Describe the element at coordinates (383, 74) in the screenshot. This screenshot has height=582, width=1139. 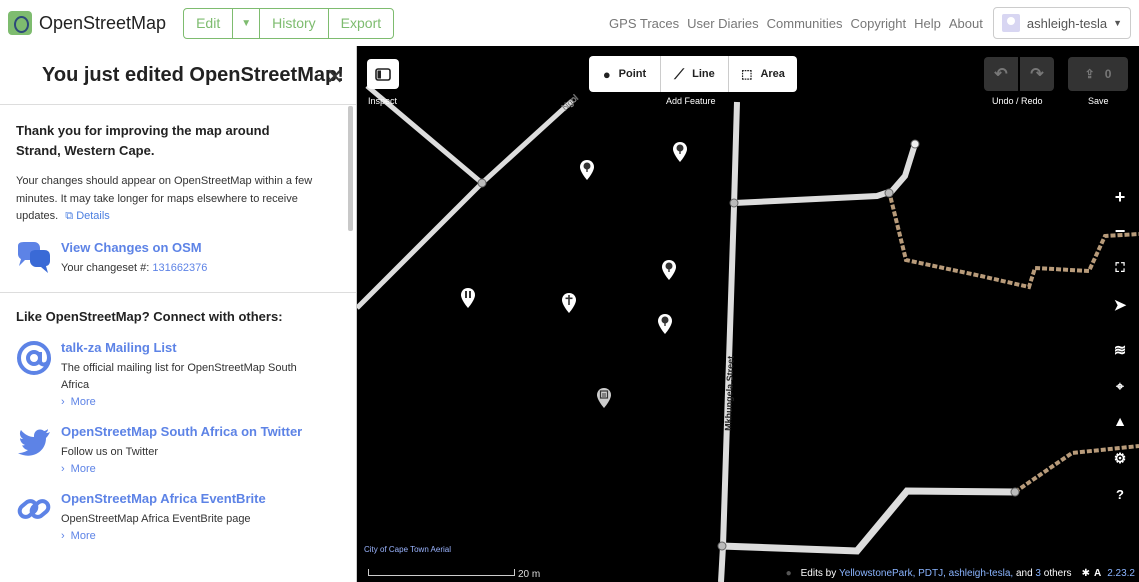
I see `inspect-toggle-button` at that location.